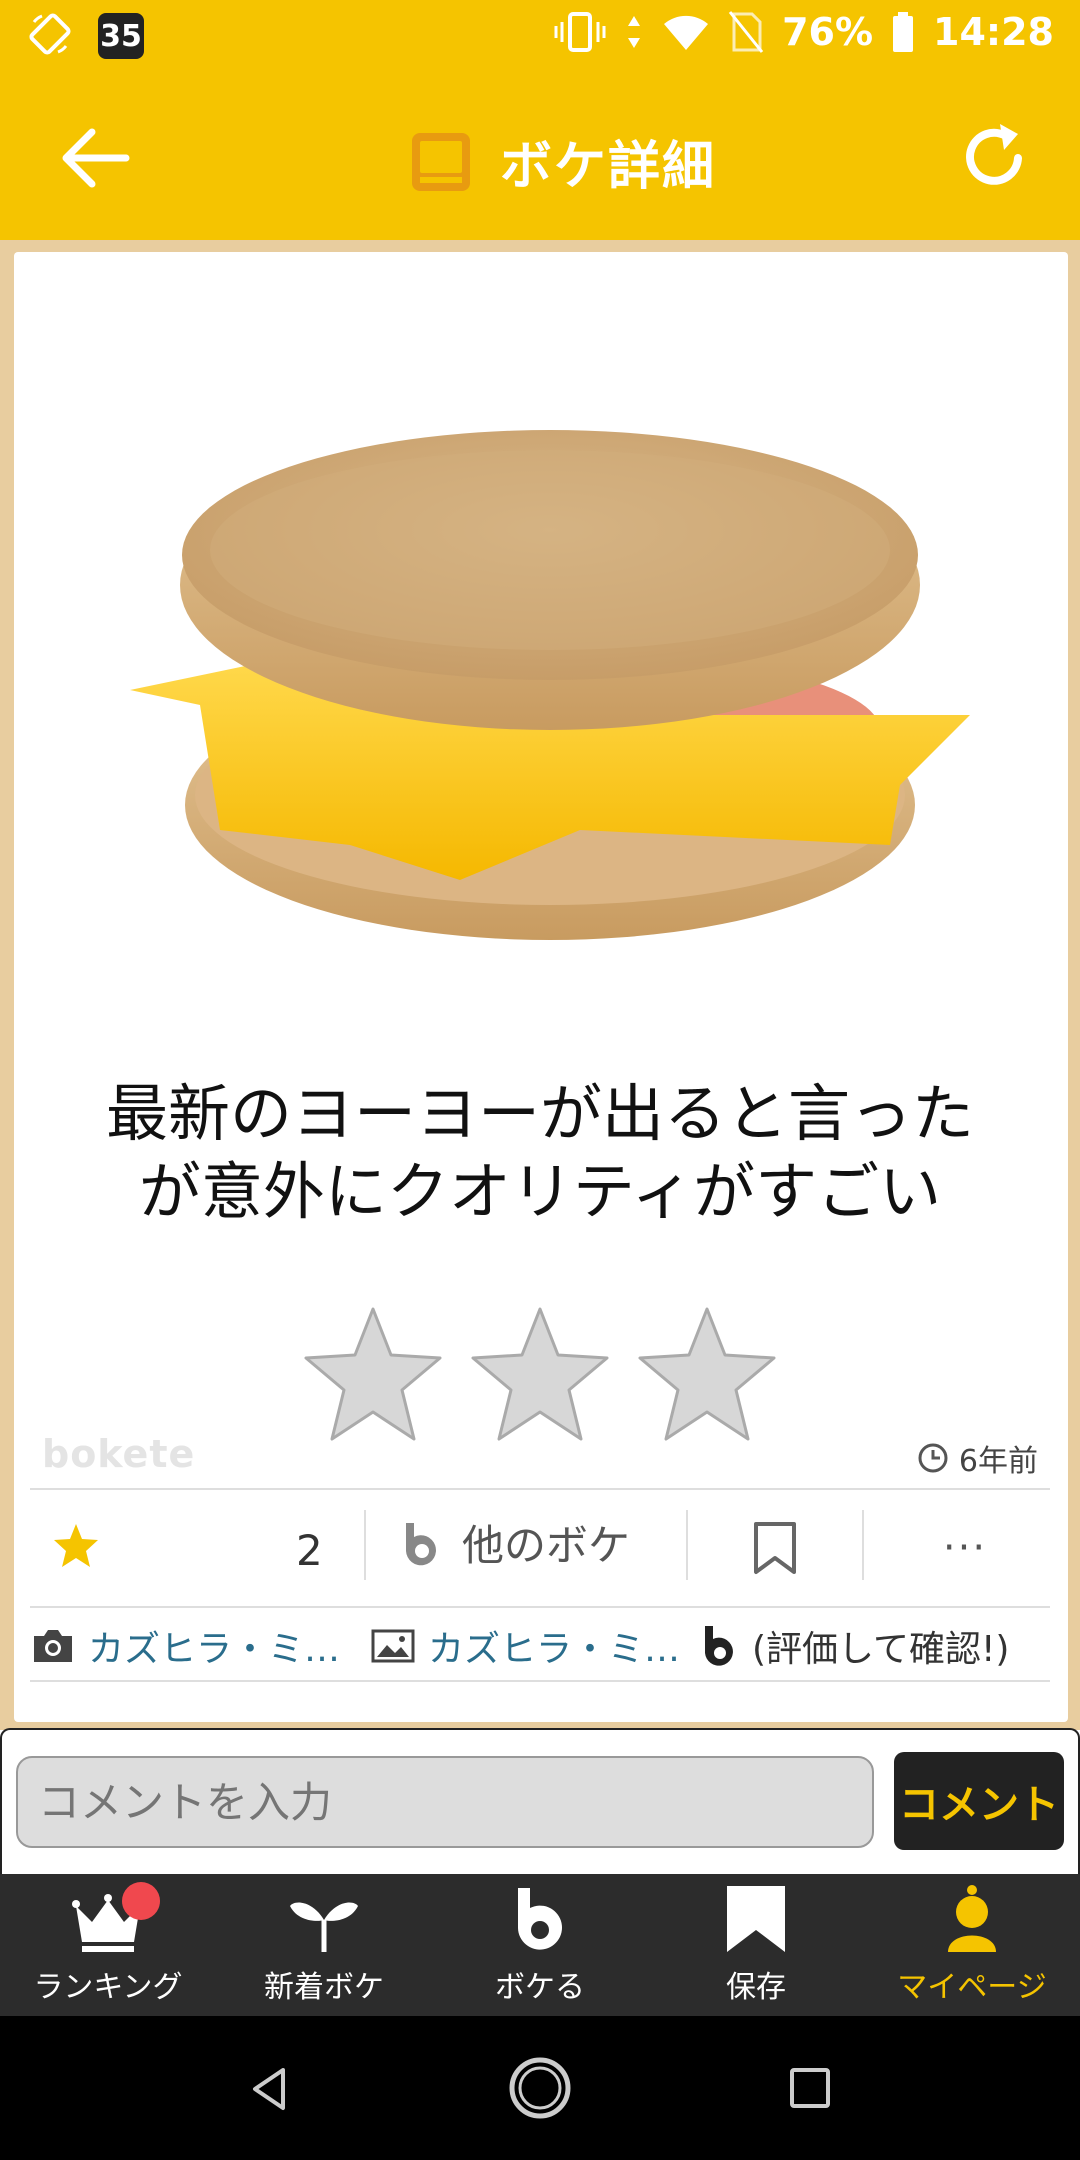  What do you see at coordinates (881, 1649) in the screenshot?
I see `rater-note: (評価して確認!)` at bounding box center [881, 1649].